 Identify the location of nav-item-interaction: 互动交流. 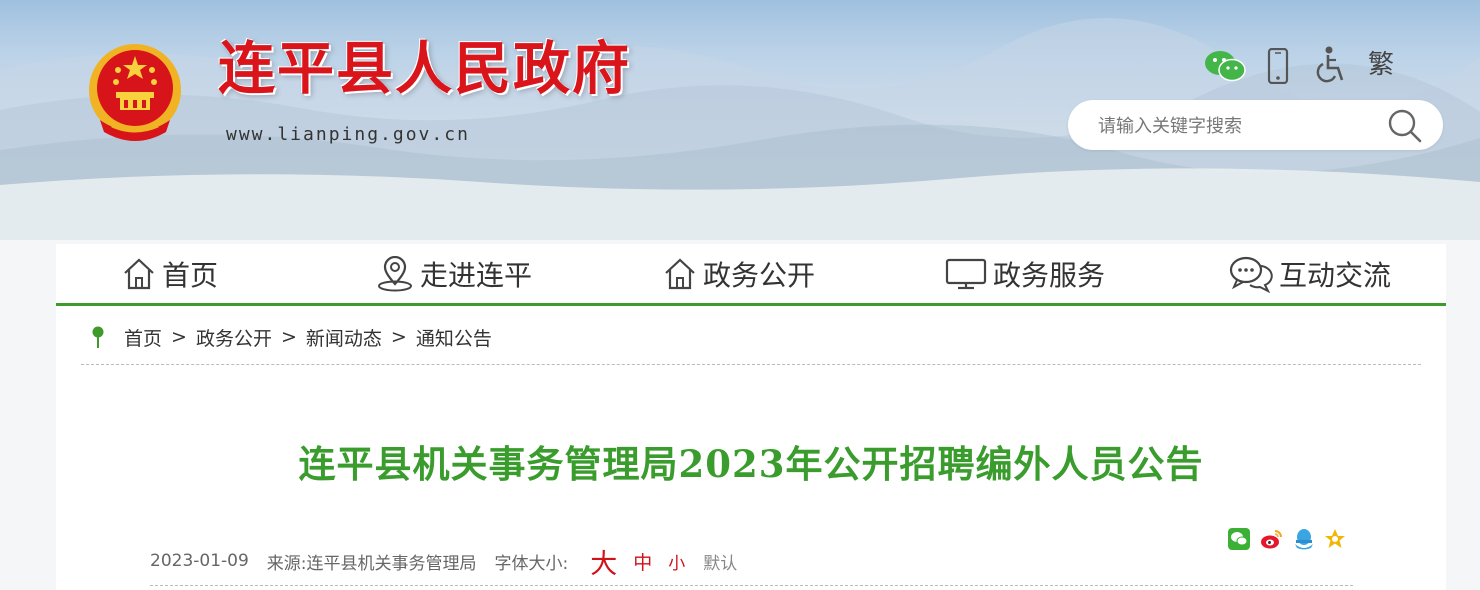
(1310, 273).